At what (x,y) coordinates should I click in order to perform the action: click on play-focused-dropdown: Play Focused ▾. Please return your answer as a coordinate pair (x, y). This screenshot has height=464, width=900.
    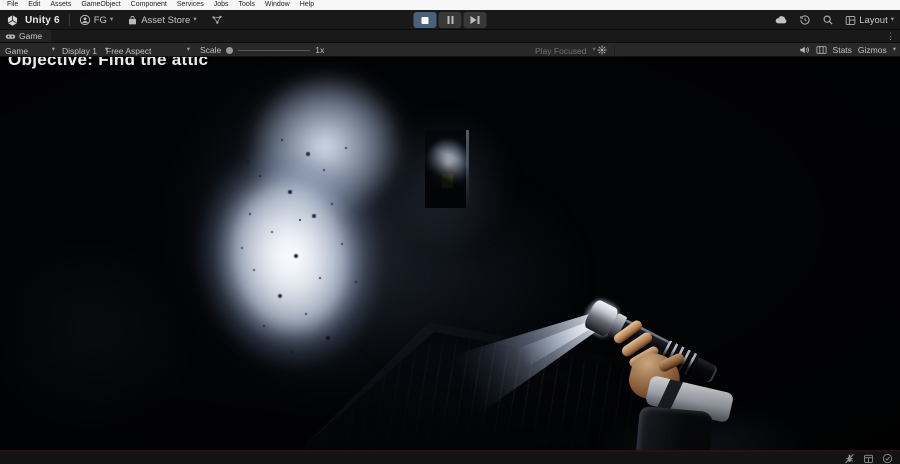
    Looking at the image, I should click on (565, 50).